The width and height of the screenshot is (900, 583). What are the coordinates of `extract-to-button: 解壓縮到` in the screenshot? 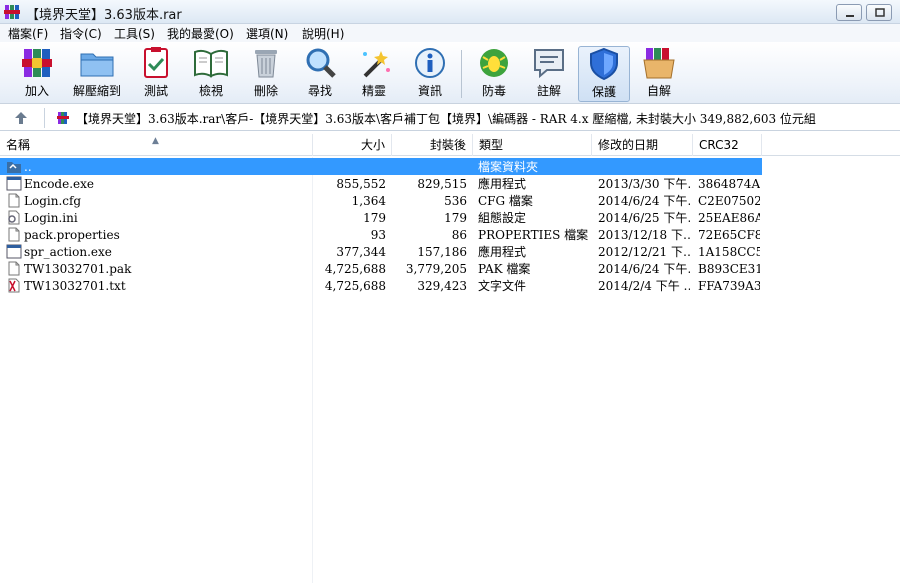 It's located at (97, 74).